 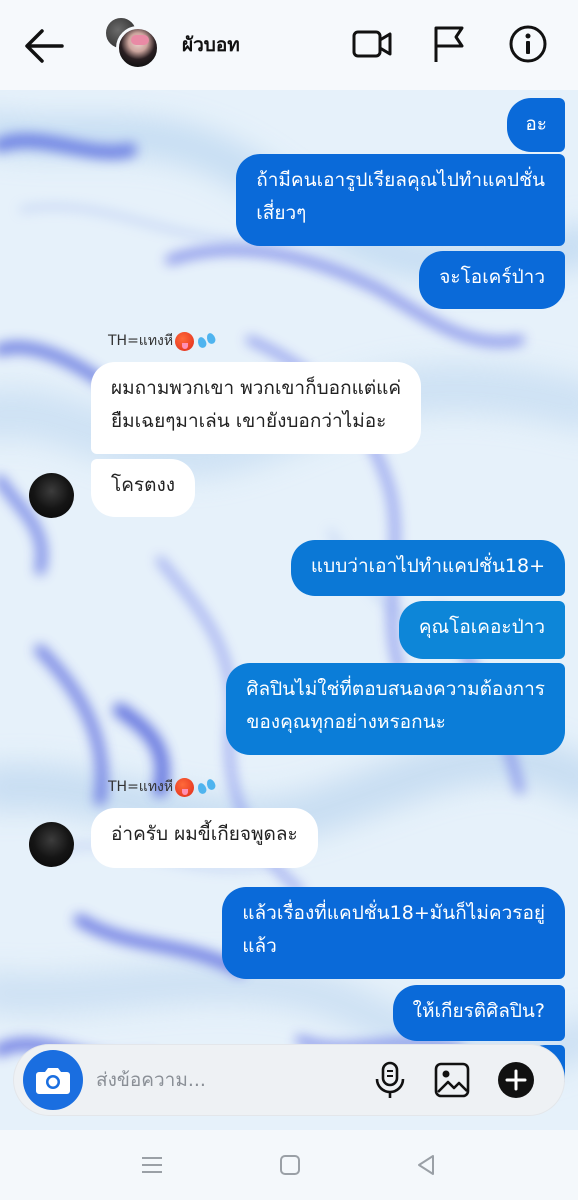 I want to click on recent-apps-icon, so click(x=152, y=1165).